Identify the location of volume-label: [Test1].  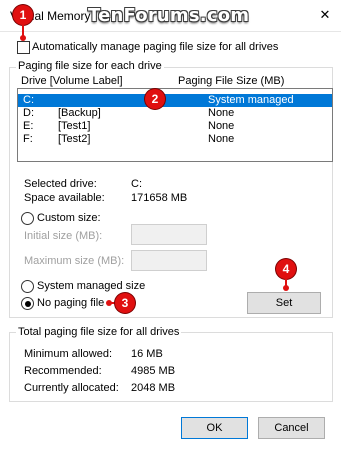
(74, 126).